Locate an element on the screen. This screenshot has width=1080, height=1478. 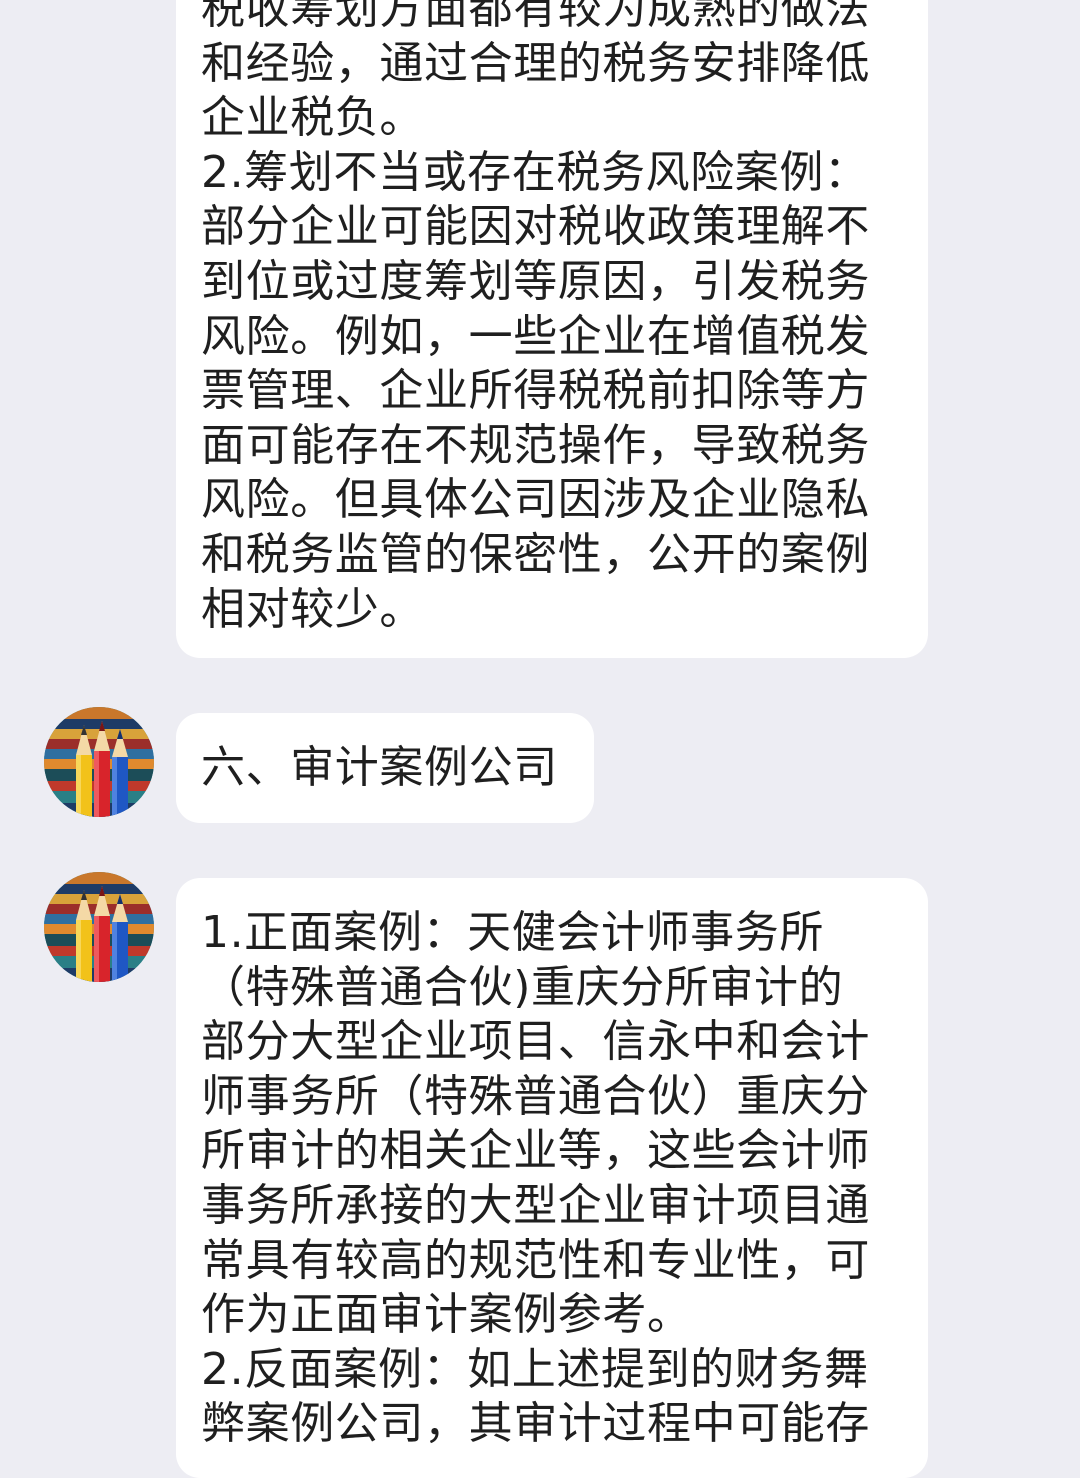
message-line: 作为正面审计案例参考。 is located at coordinates (446, 1315).